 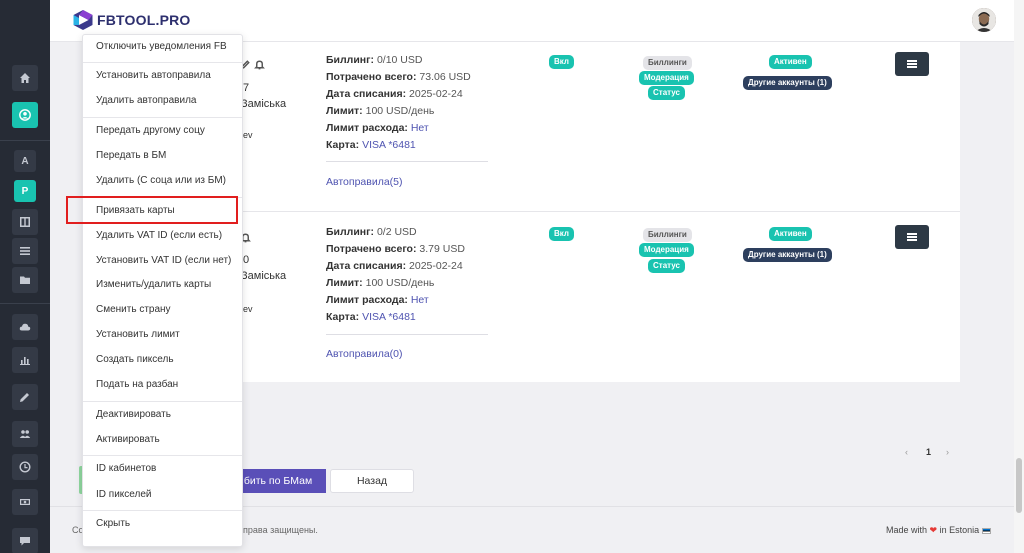 What do you see at coordinates (162, 415) in the screenshot?
I see `menu-item-deactivate: Деактивировать` at bounding box center [162, 415].